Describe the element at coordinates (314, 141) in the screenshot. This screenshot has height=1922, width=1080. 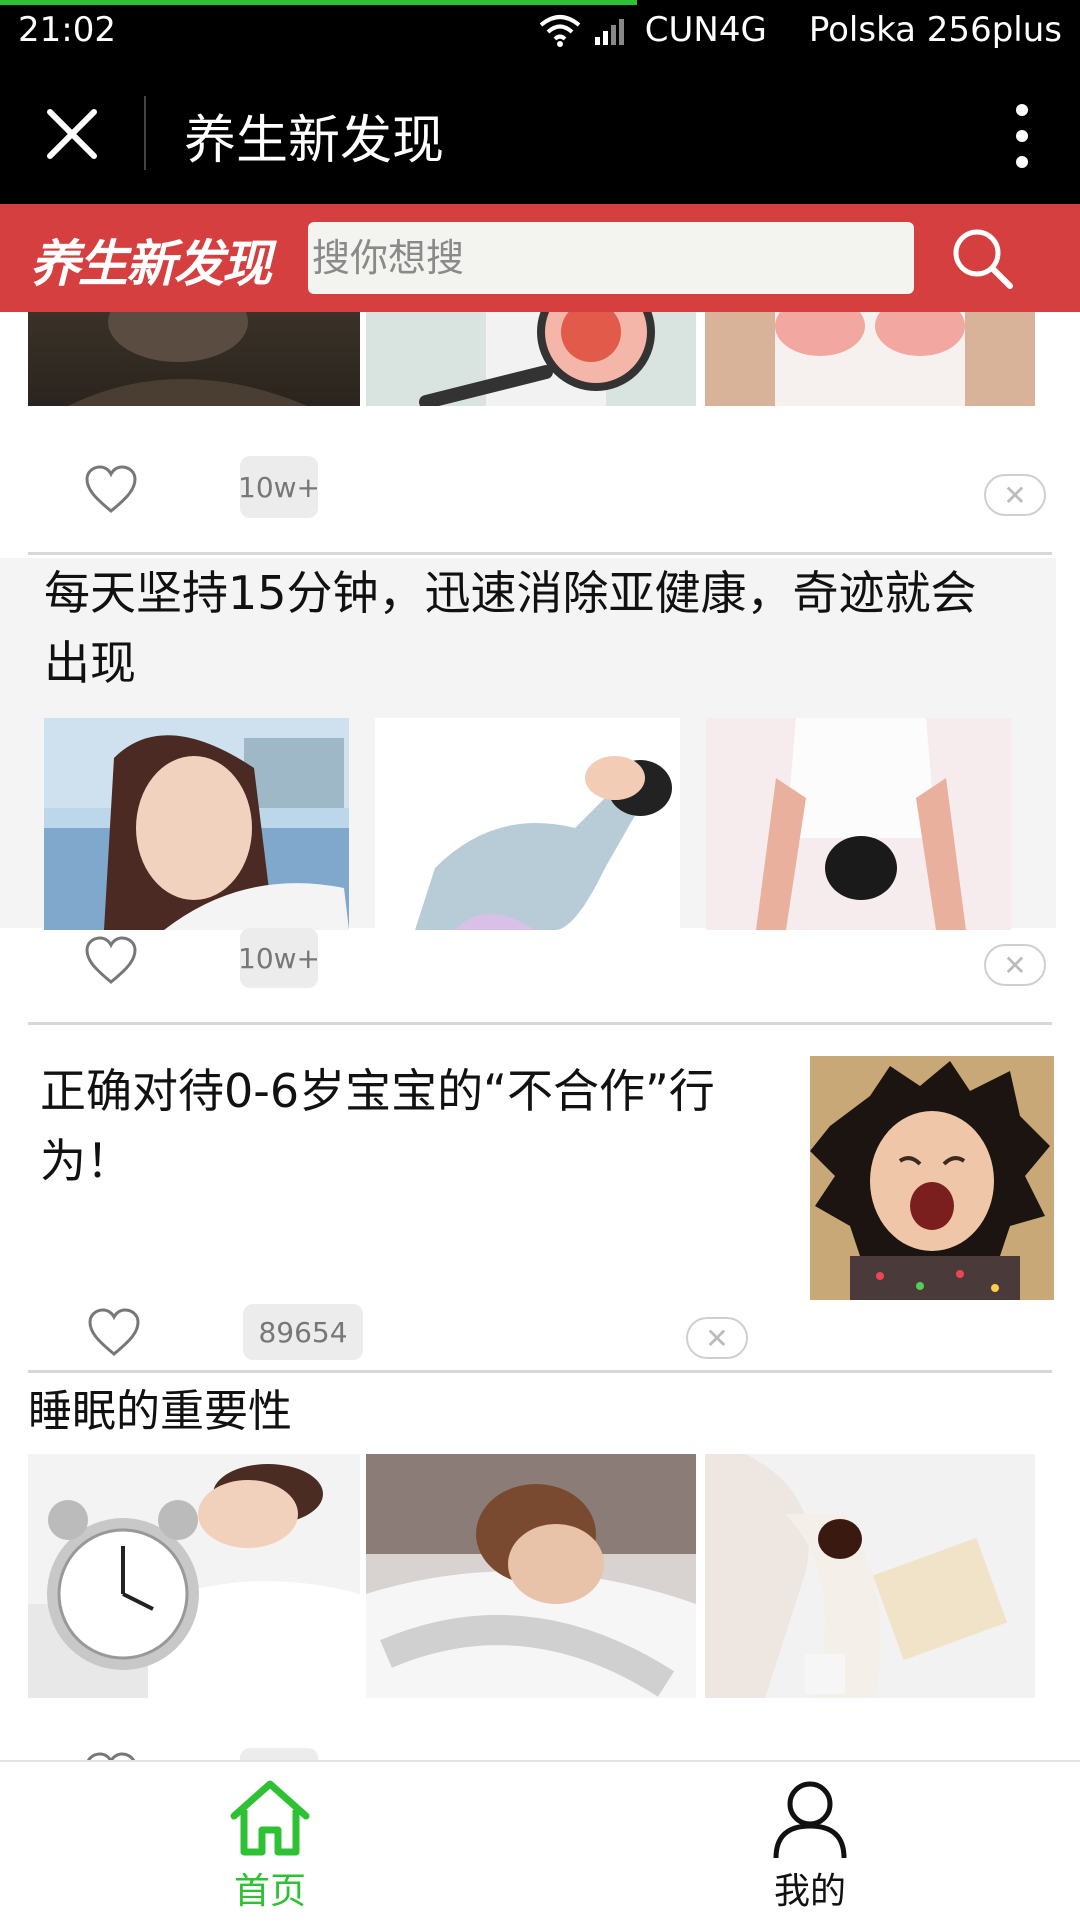
I see `page-title: 养生新发现` at that location.